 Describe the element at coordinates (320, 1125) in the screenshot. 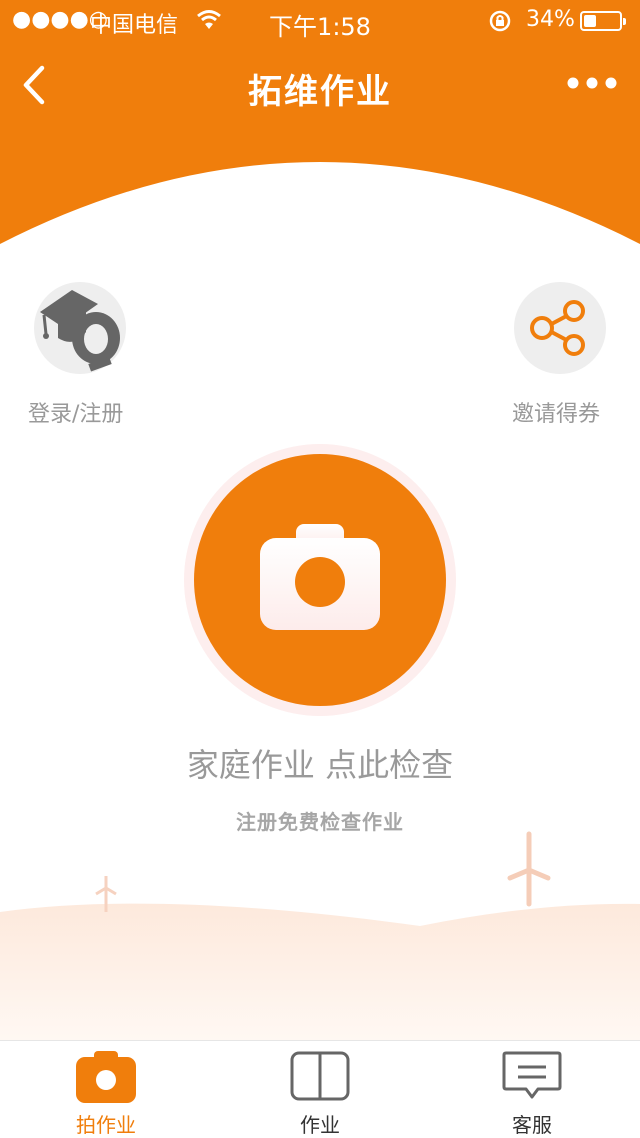

I see `tab-homework-label: 作业` at that location.